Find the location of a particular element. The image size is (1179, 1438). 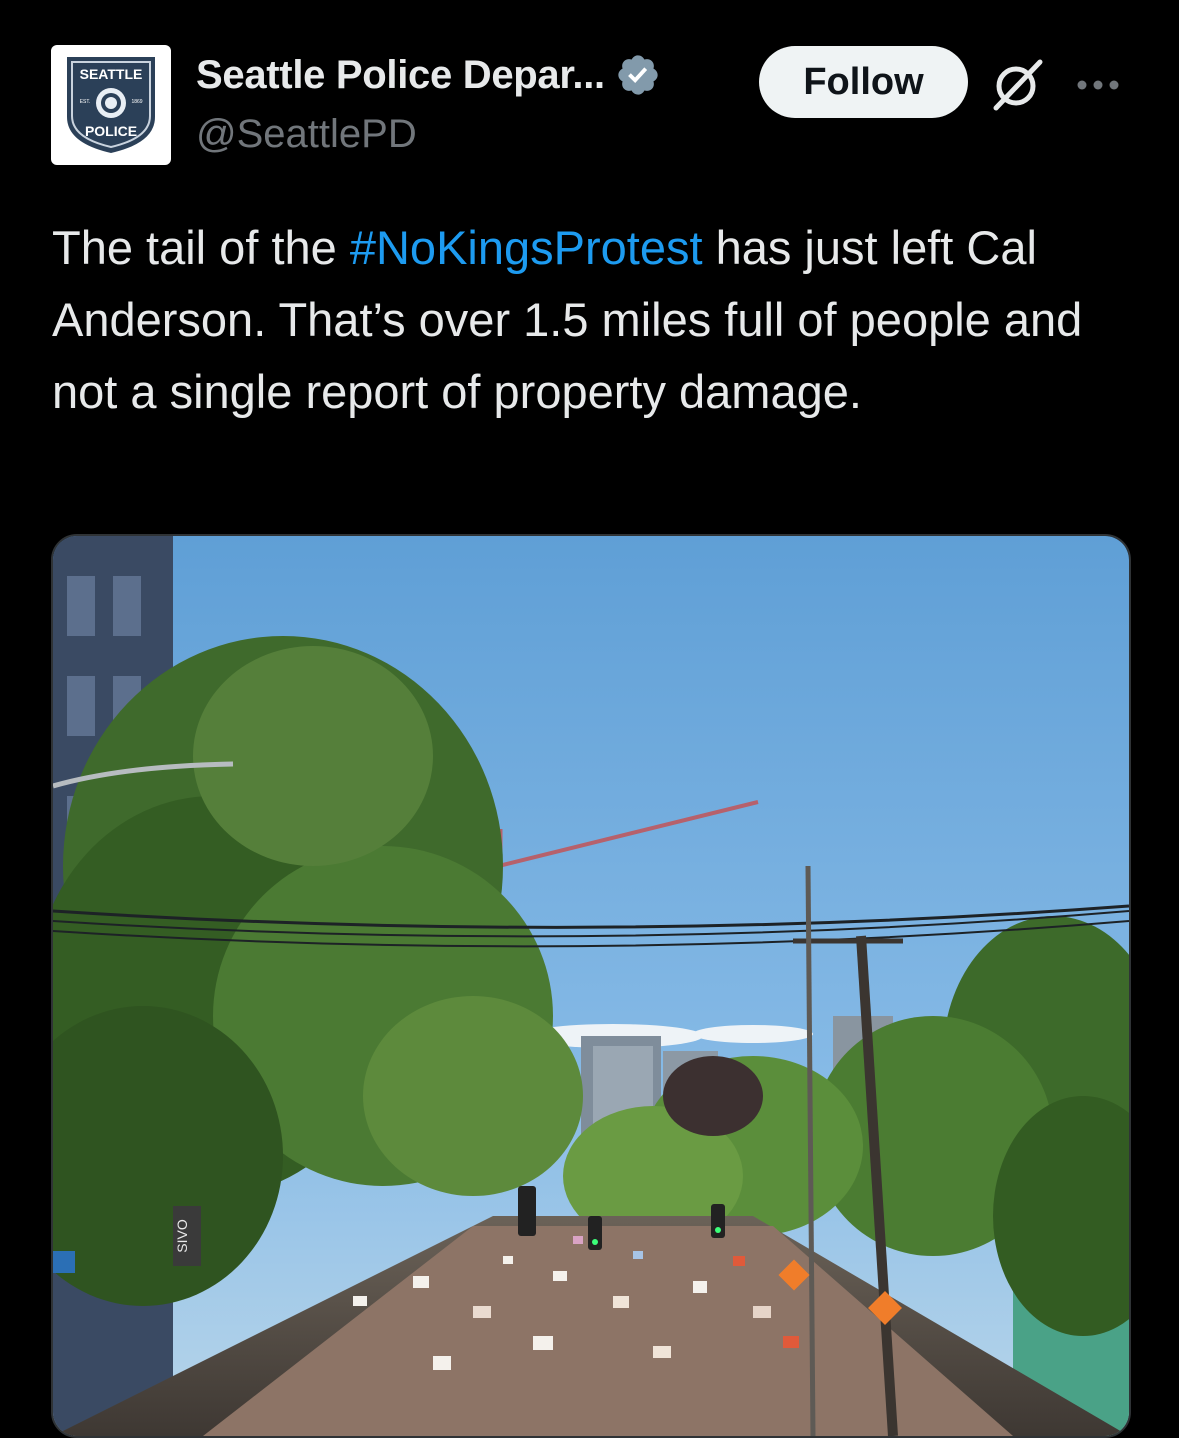

badge-est-text: EST. is located at coordinates (85, 102).